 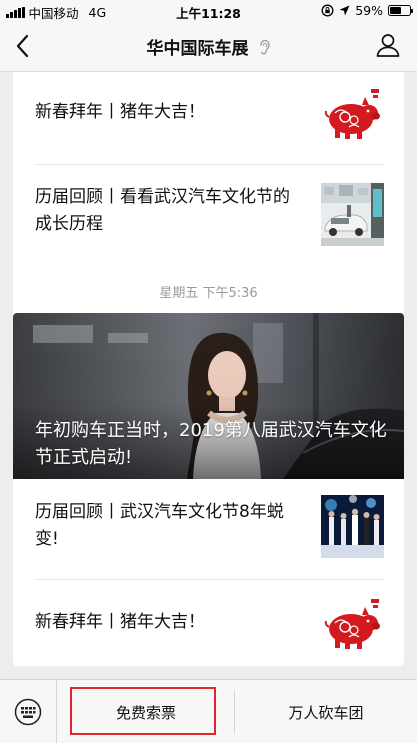 I want to click on article-row: 历届回顾丨看看武汉汽车文化节的成长历程, so click(x=208, y=214).